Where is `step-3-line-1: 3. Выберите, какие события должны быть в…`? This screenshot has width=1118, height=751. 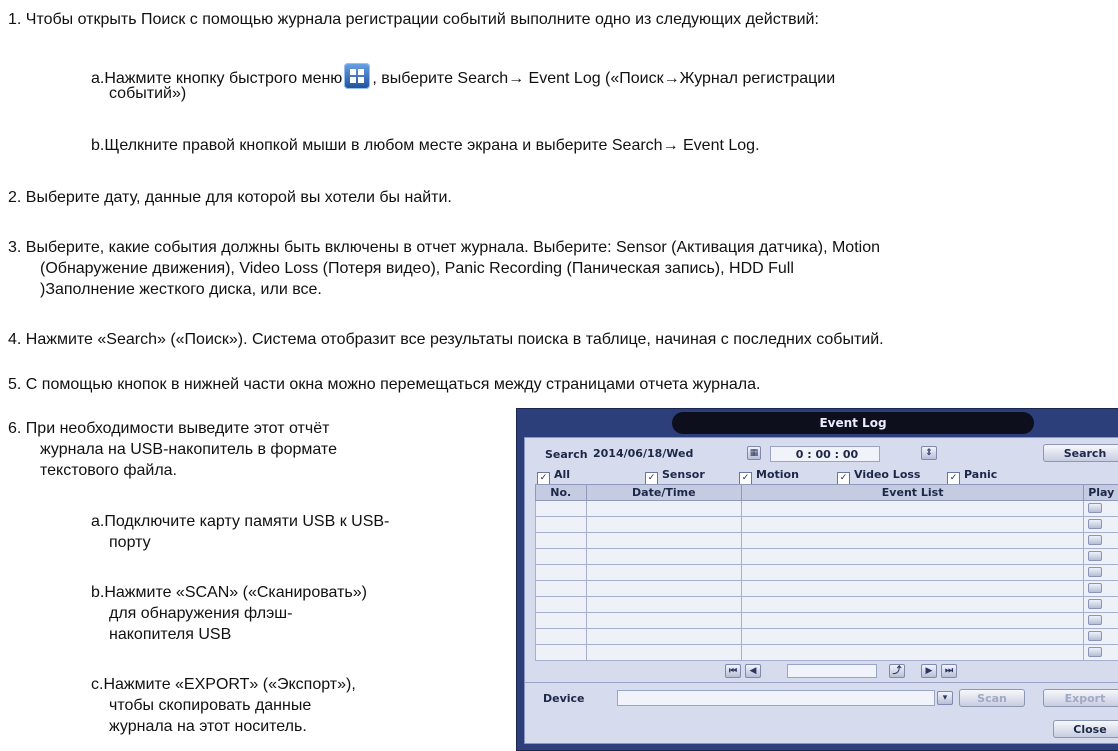 step-3-line-1: 3. Выберите, какие события должны быть в… is located at coordinates (444, 248).